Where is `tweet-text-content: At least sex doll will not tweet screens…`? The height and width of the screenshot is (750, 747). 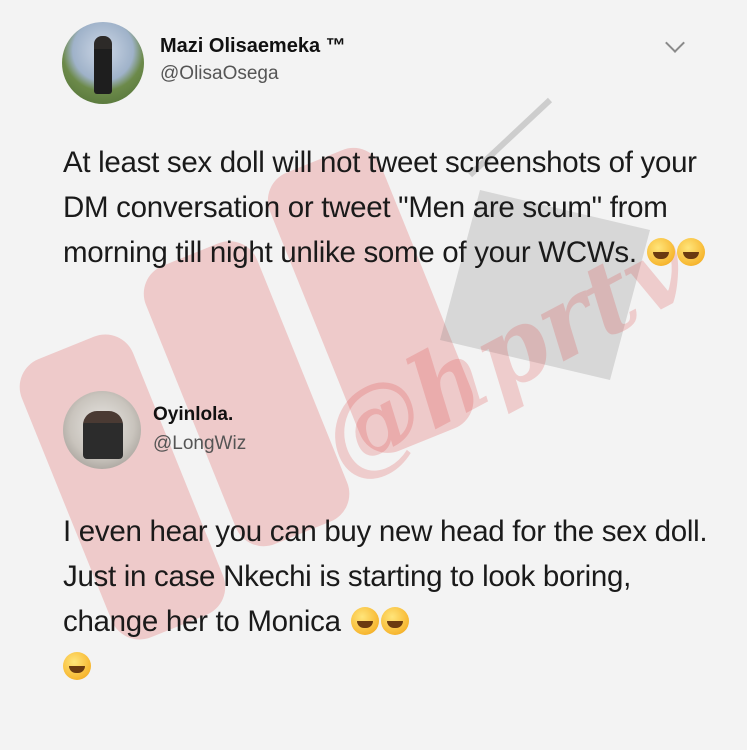 tweet-text-content: At least sex doll will not tweet screens… is located at coordinates (380, 207).